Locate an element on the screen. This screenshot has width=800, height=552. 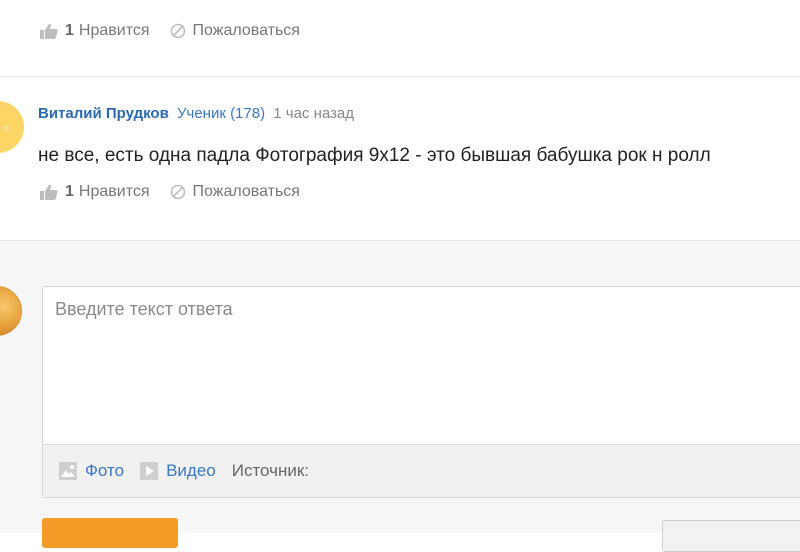
reply-toolbar: Фото Видео Источник: С is located at coordinates (421, 470).